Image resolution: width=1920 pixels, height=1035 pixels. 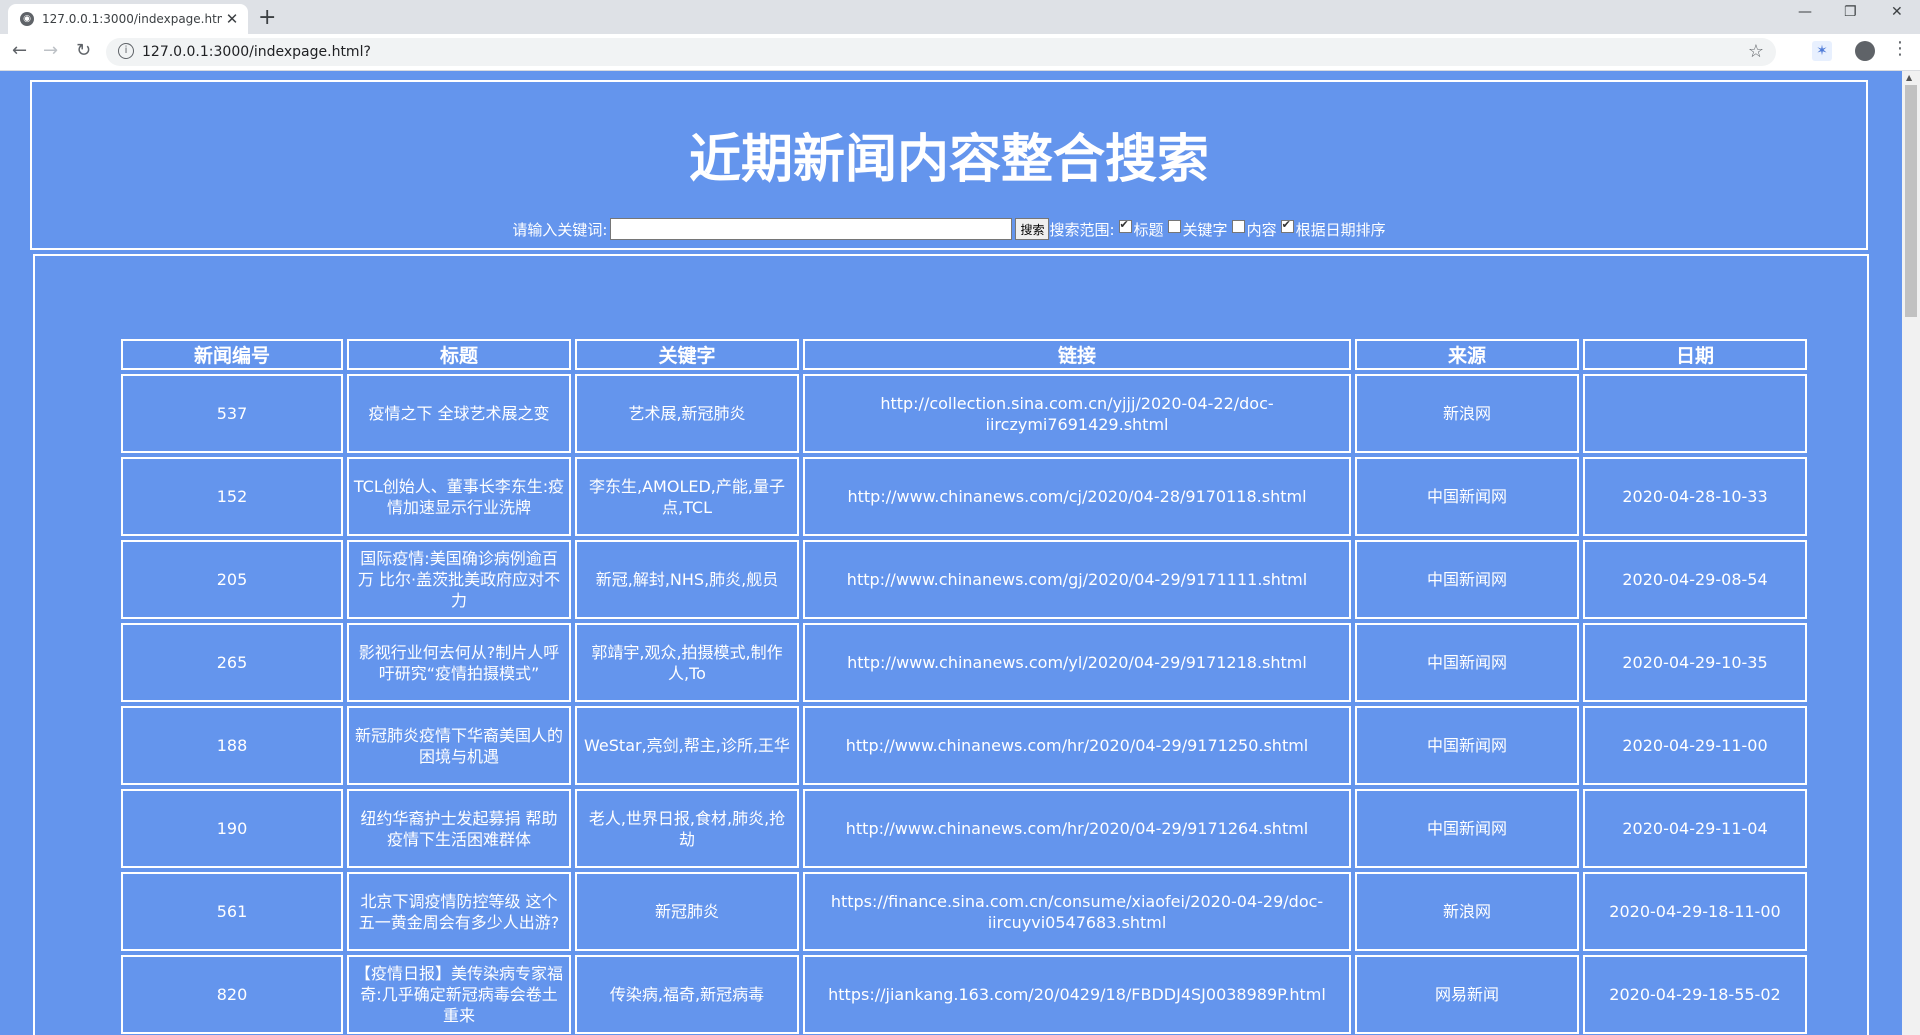 What do you see at coordinates (19, 50) in the screenshot?
I see `back-icon: ←` at bounding box center [19, 50].